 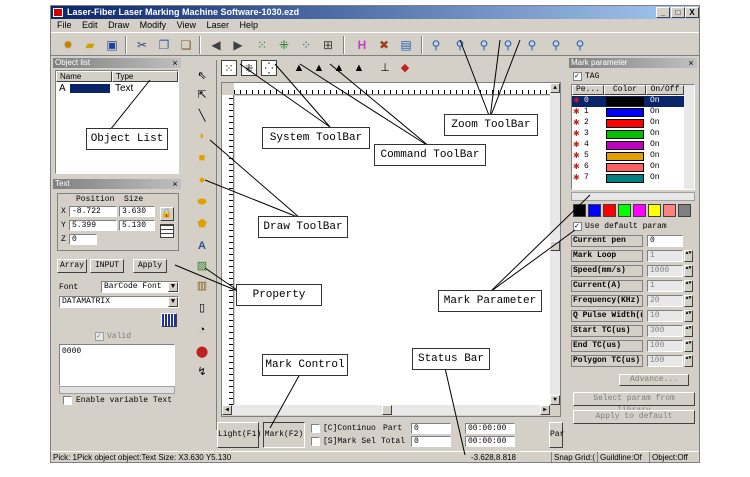 I want to click on callout-property: Property, so click(x=279, y=295).